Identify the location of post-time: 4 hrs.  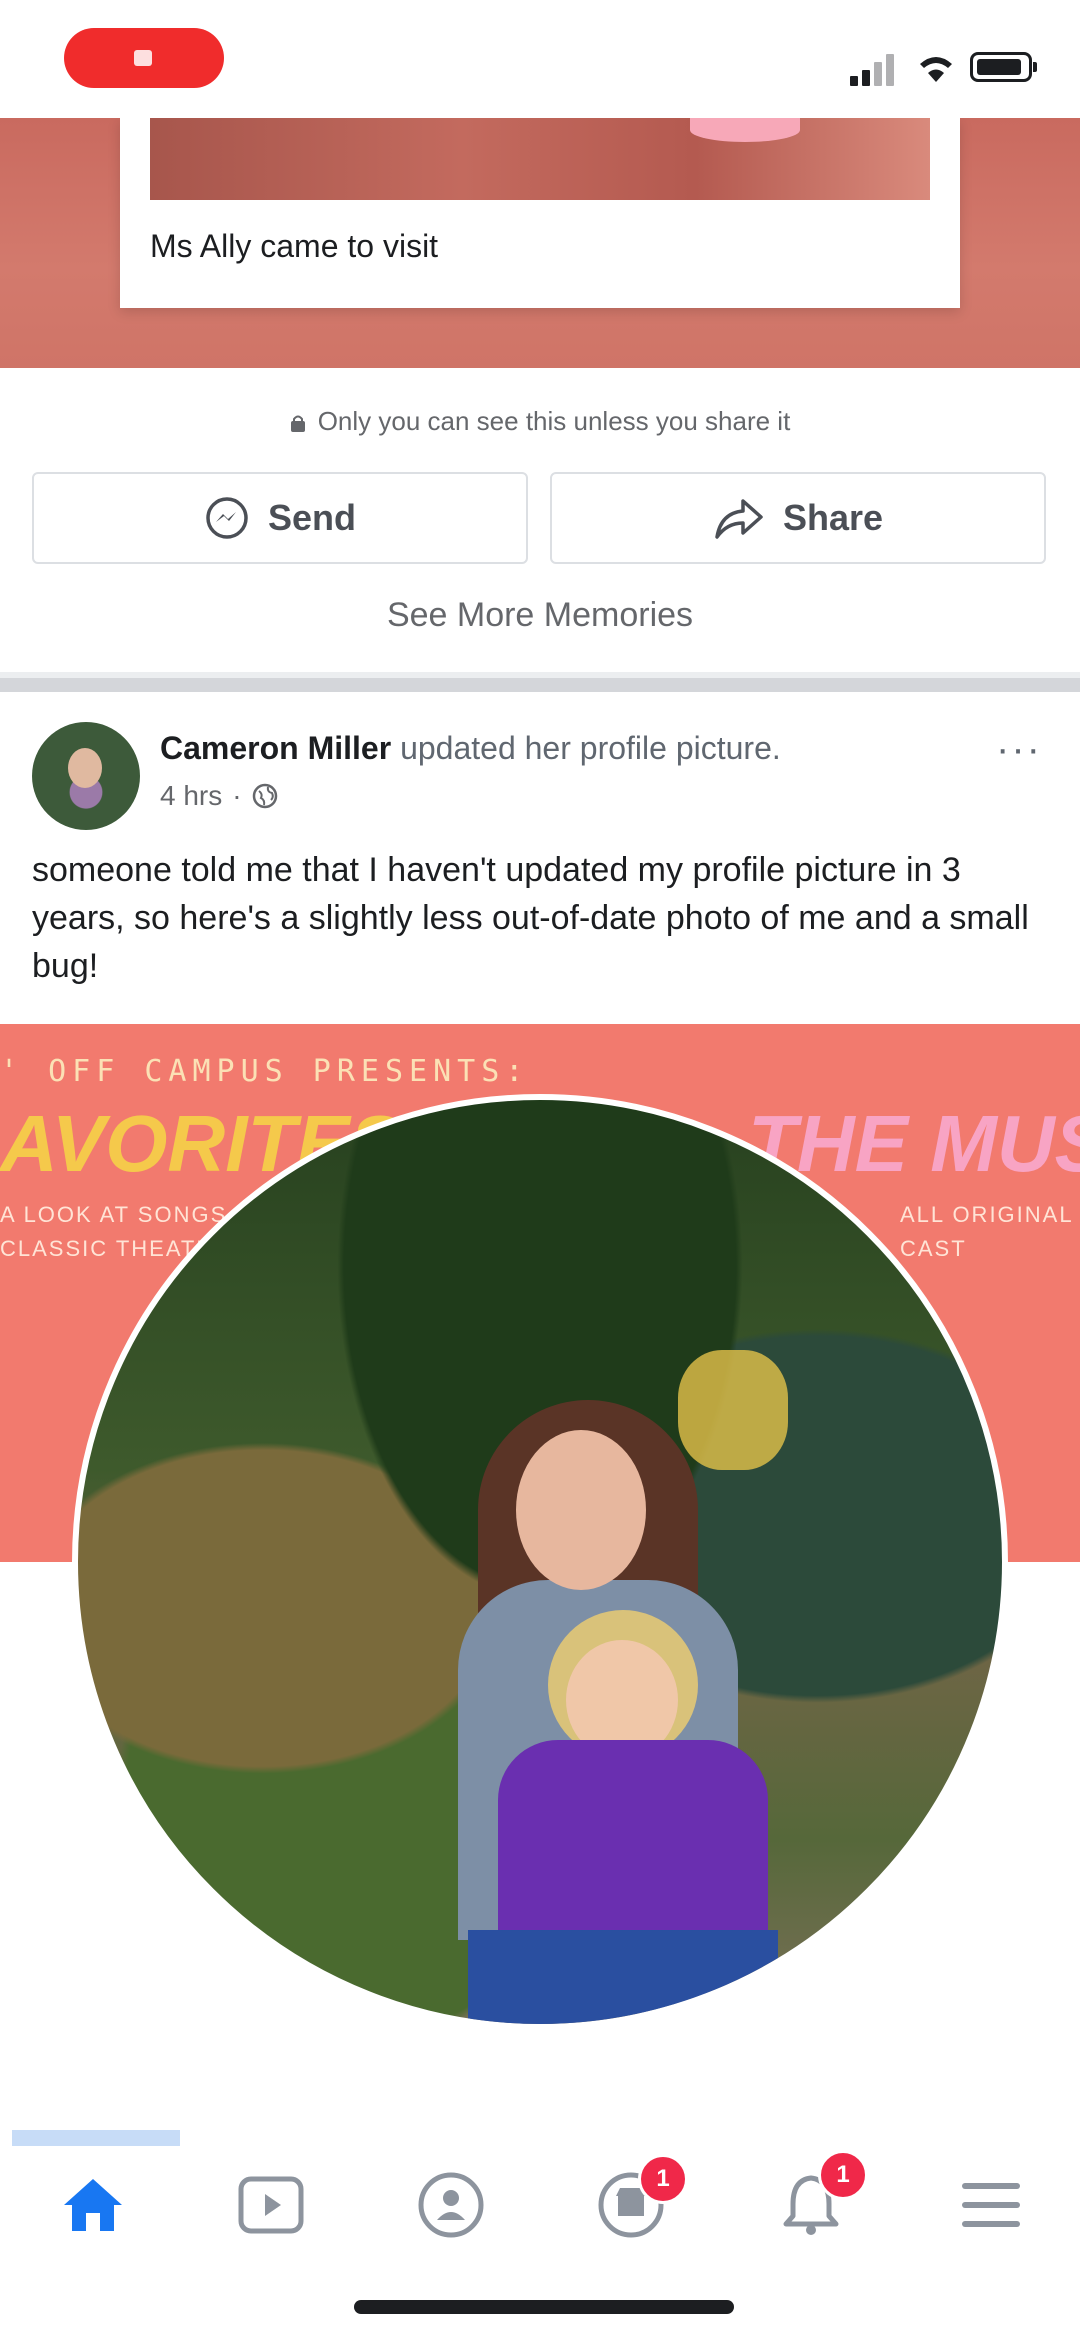
(191, 796).